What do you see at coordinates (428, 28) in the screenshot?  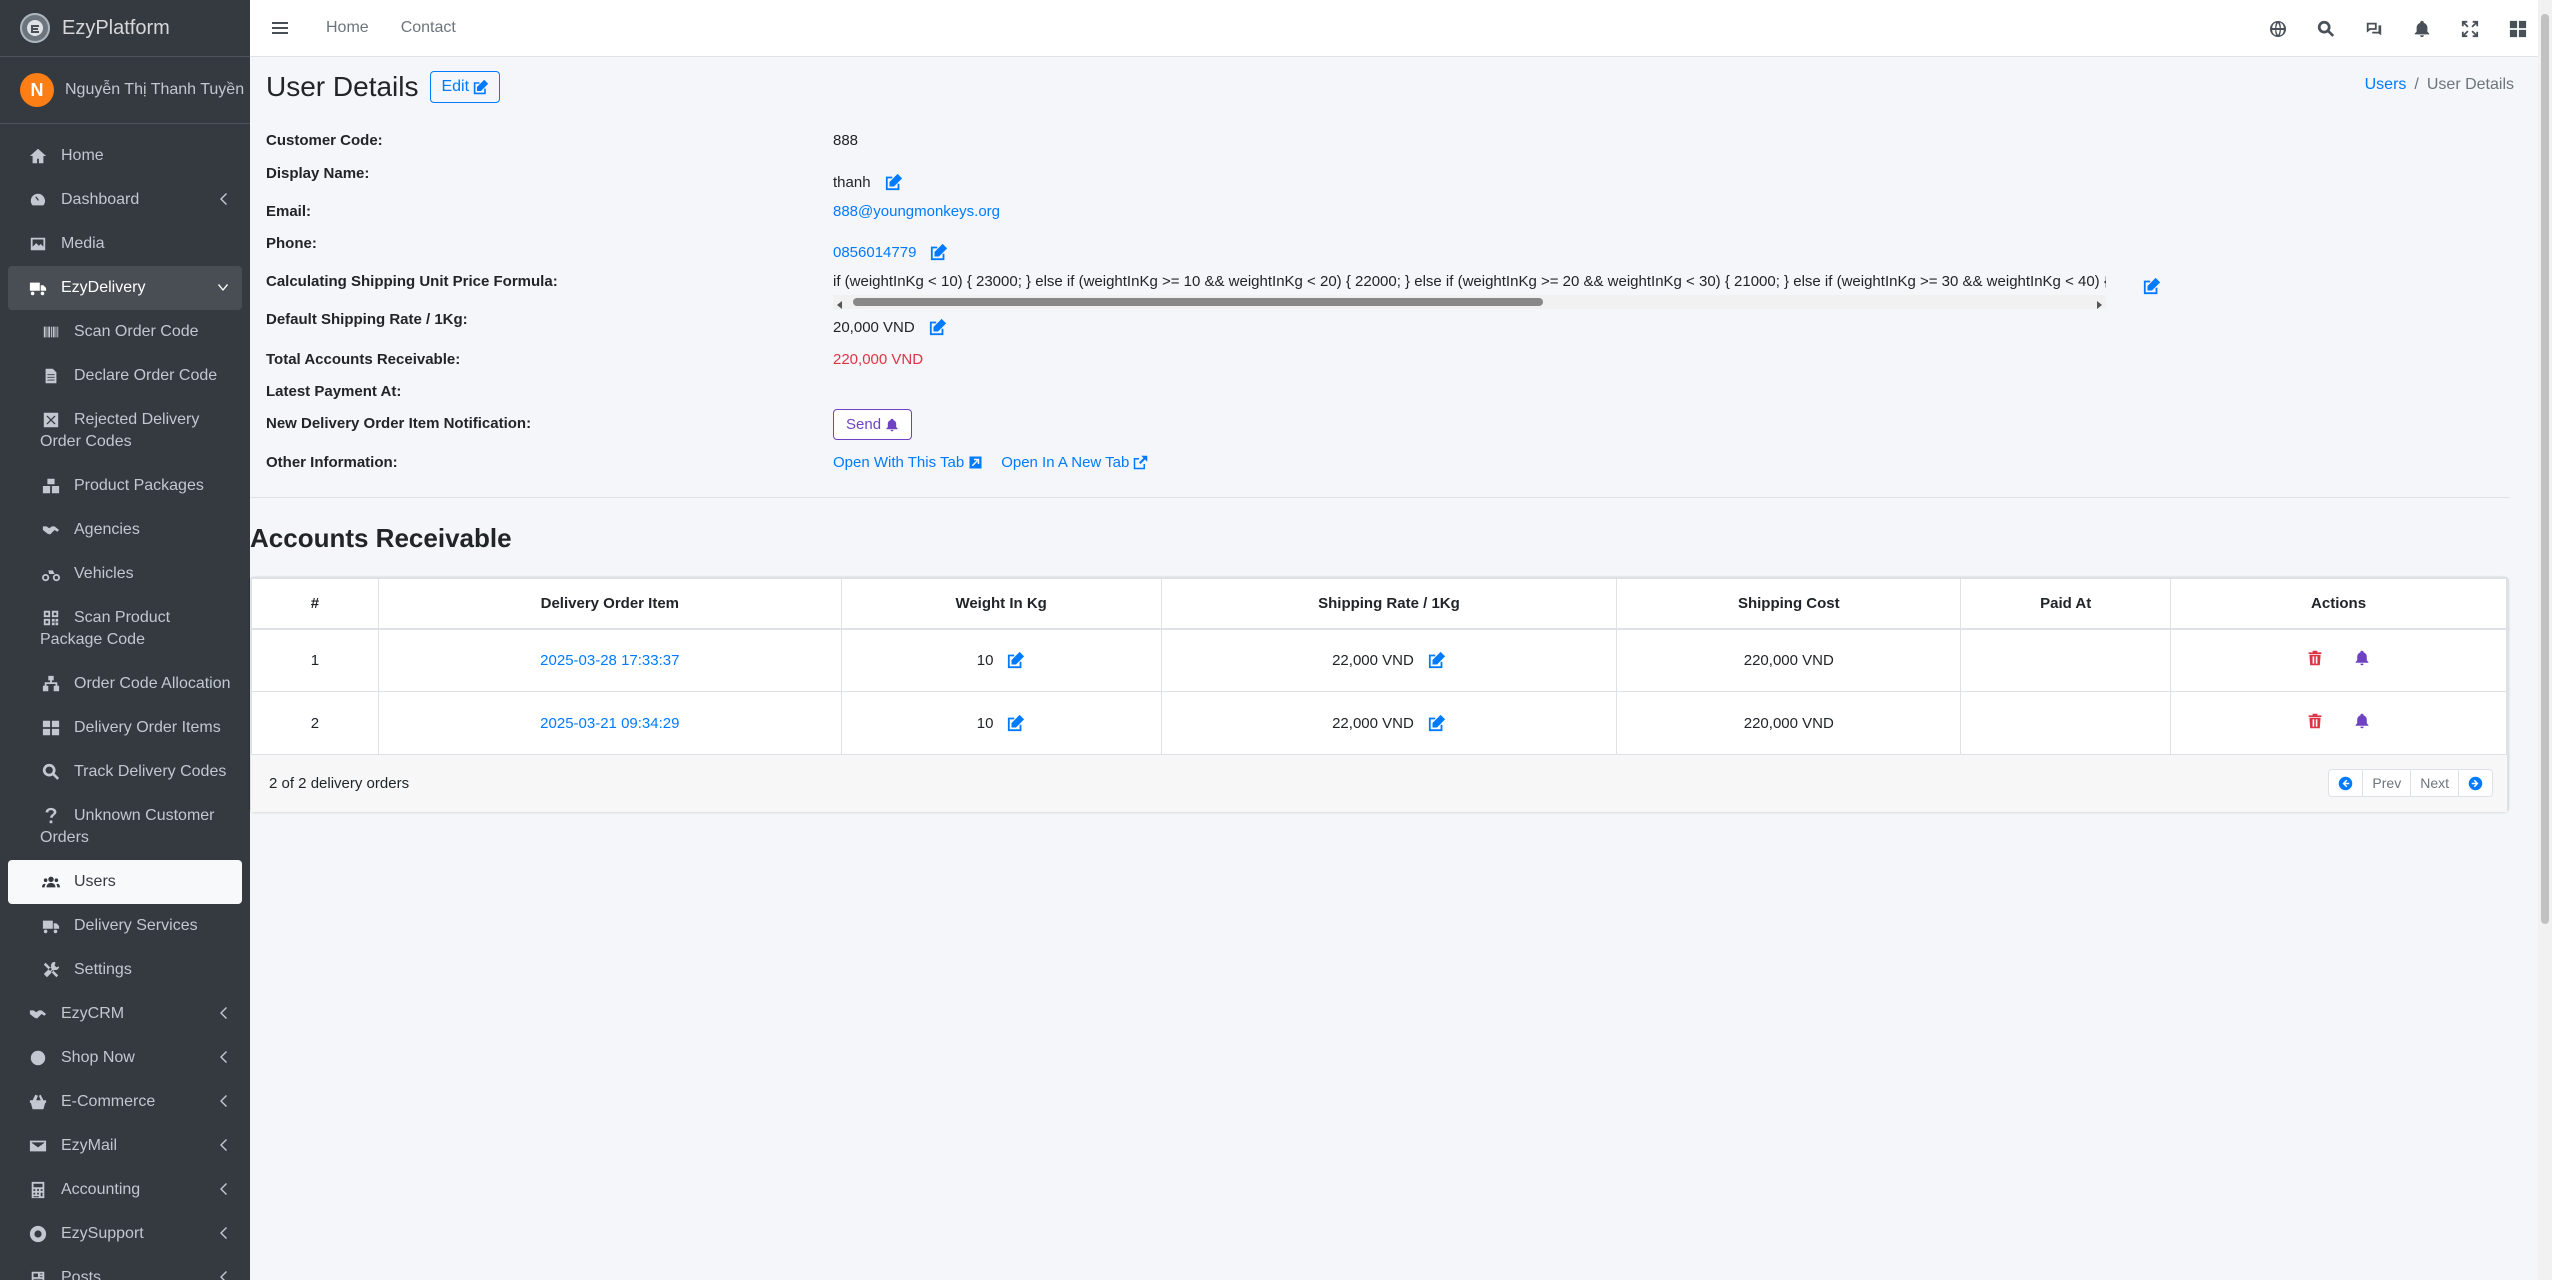 I see `topnav-contact-link: Contact` at bounding box center [428, 28].